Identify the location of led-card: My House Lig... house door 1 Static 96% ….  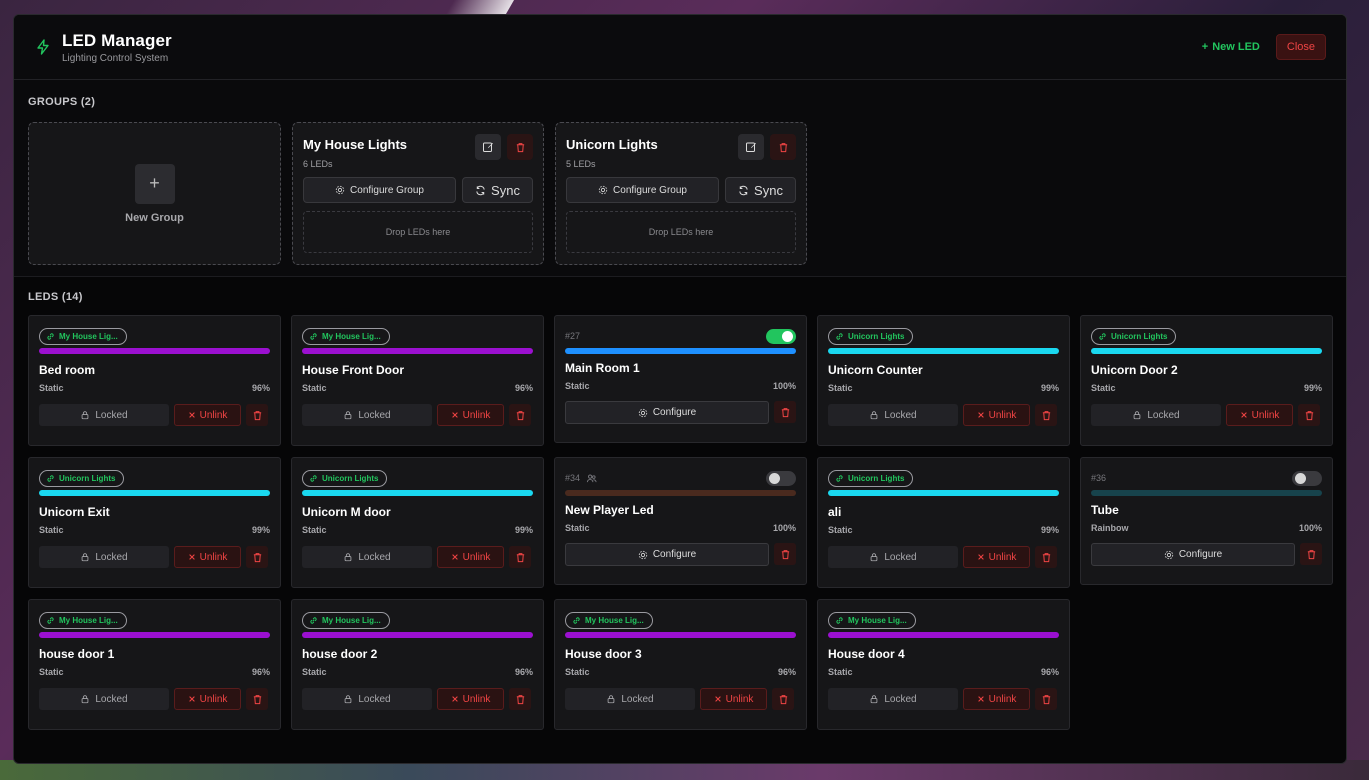
(154, 664).